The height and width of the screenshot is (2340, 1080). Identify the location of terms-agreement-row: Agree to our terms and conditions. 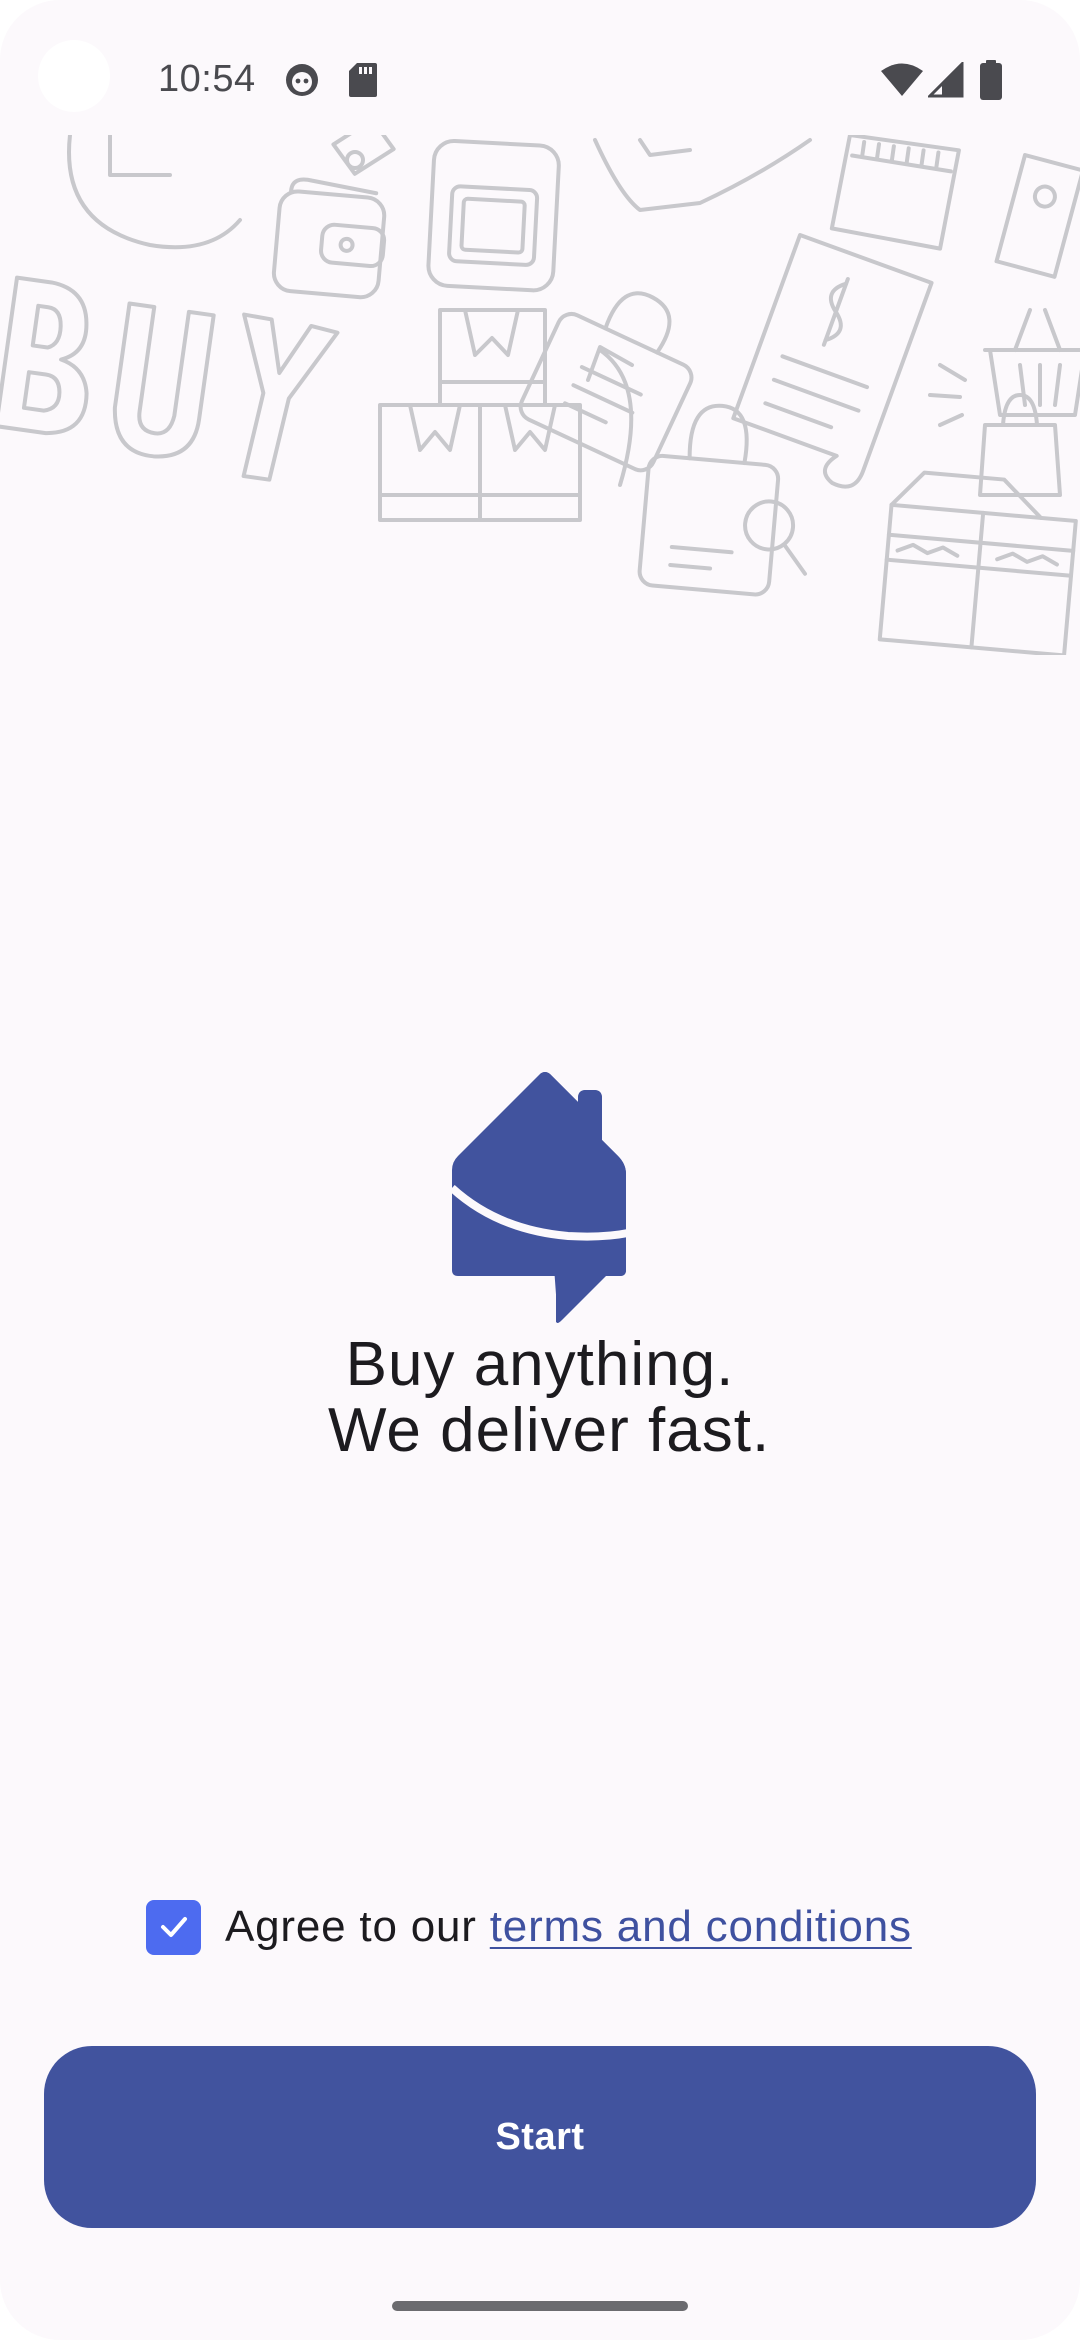
(529, 1927).